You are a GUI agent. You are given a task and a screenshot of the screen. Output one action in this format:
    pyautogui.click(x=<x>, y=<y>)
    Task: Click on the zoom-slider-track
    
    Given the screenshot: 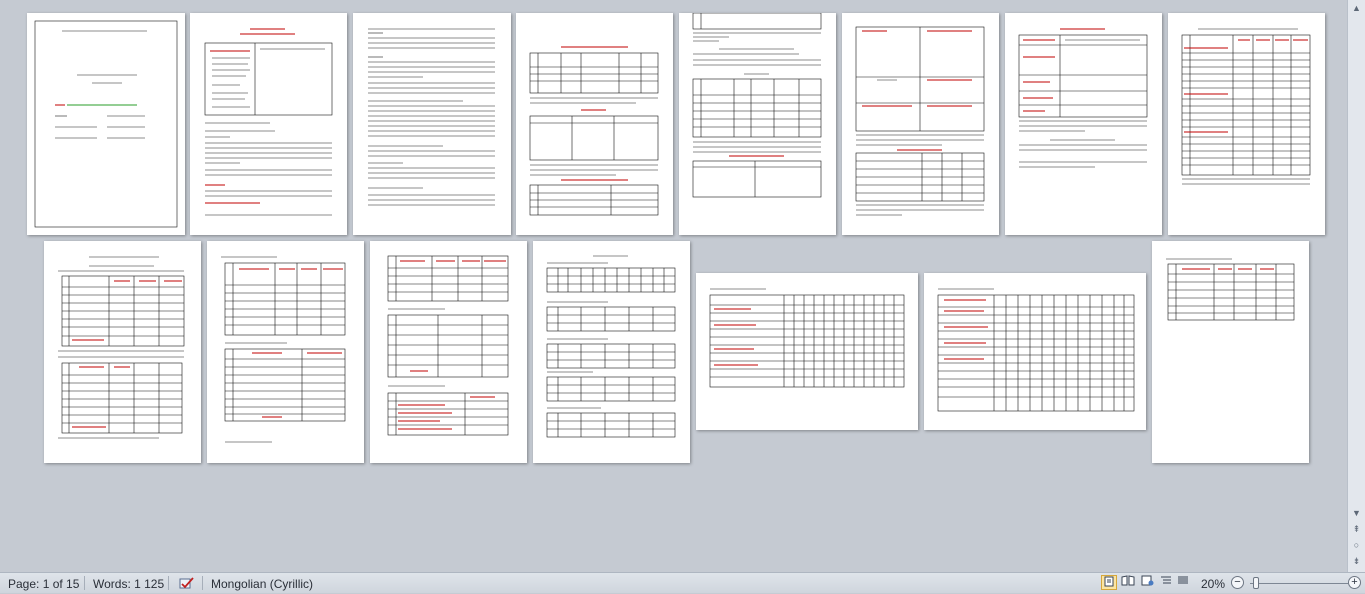 What is the action you would take?
    pyautogui.click(x=1299, y=583)
    